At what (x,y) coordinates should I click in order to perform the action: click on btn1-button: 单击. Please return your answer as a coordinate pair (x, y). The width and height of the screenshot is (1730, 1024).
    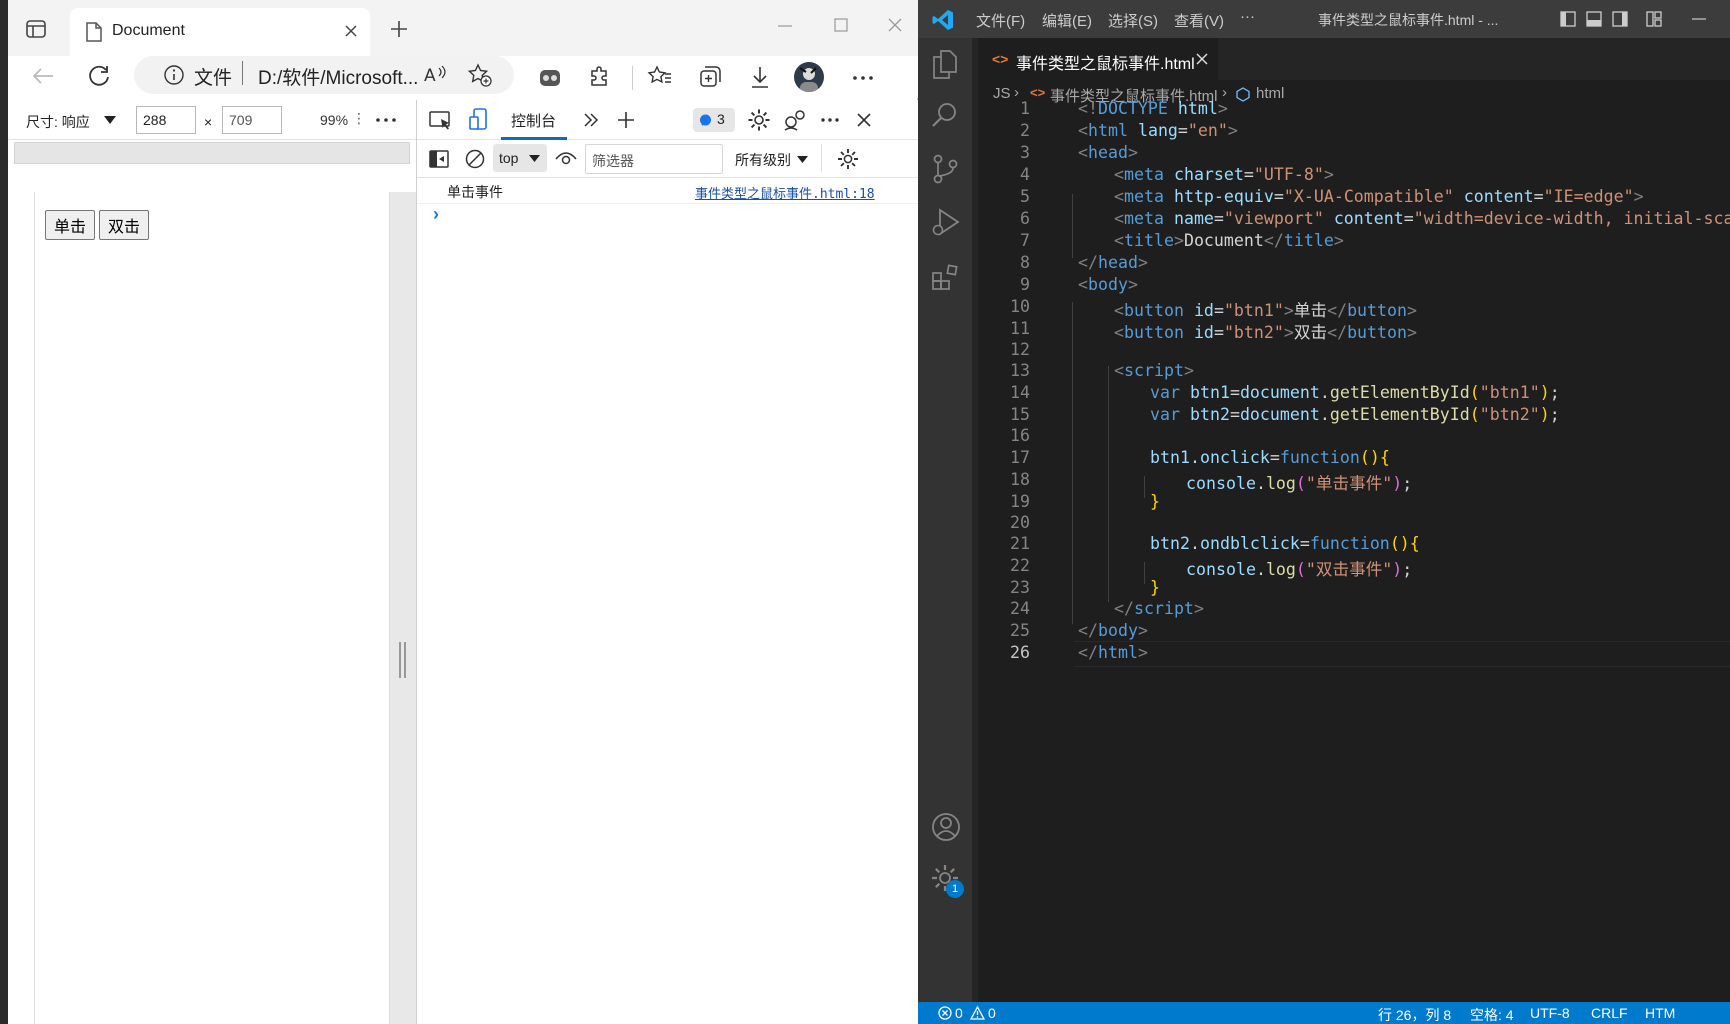
    Looking at the image, I should click on (70, 225).